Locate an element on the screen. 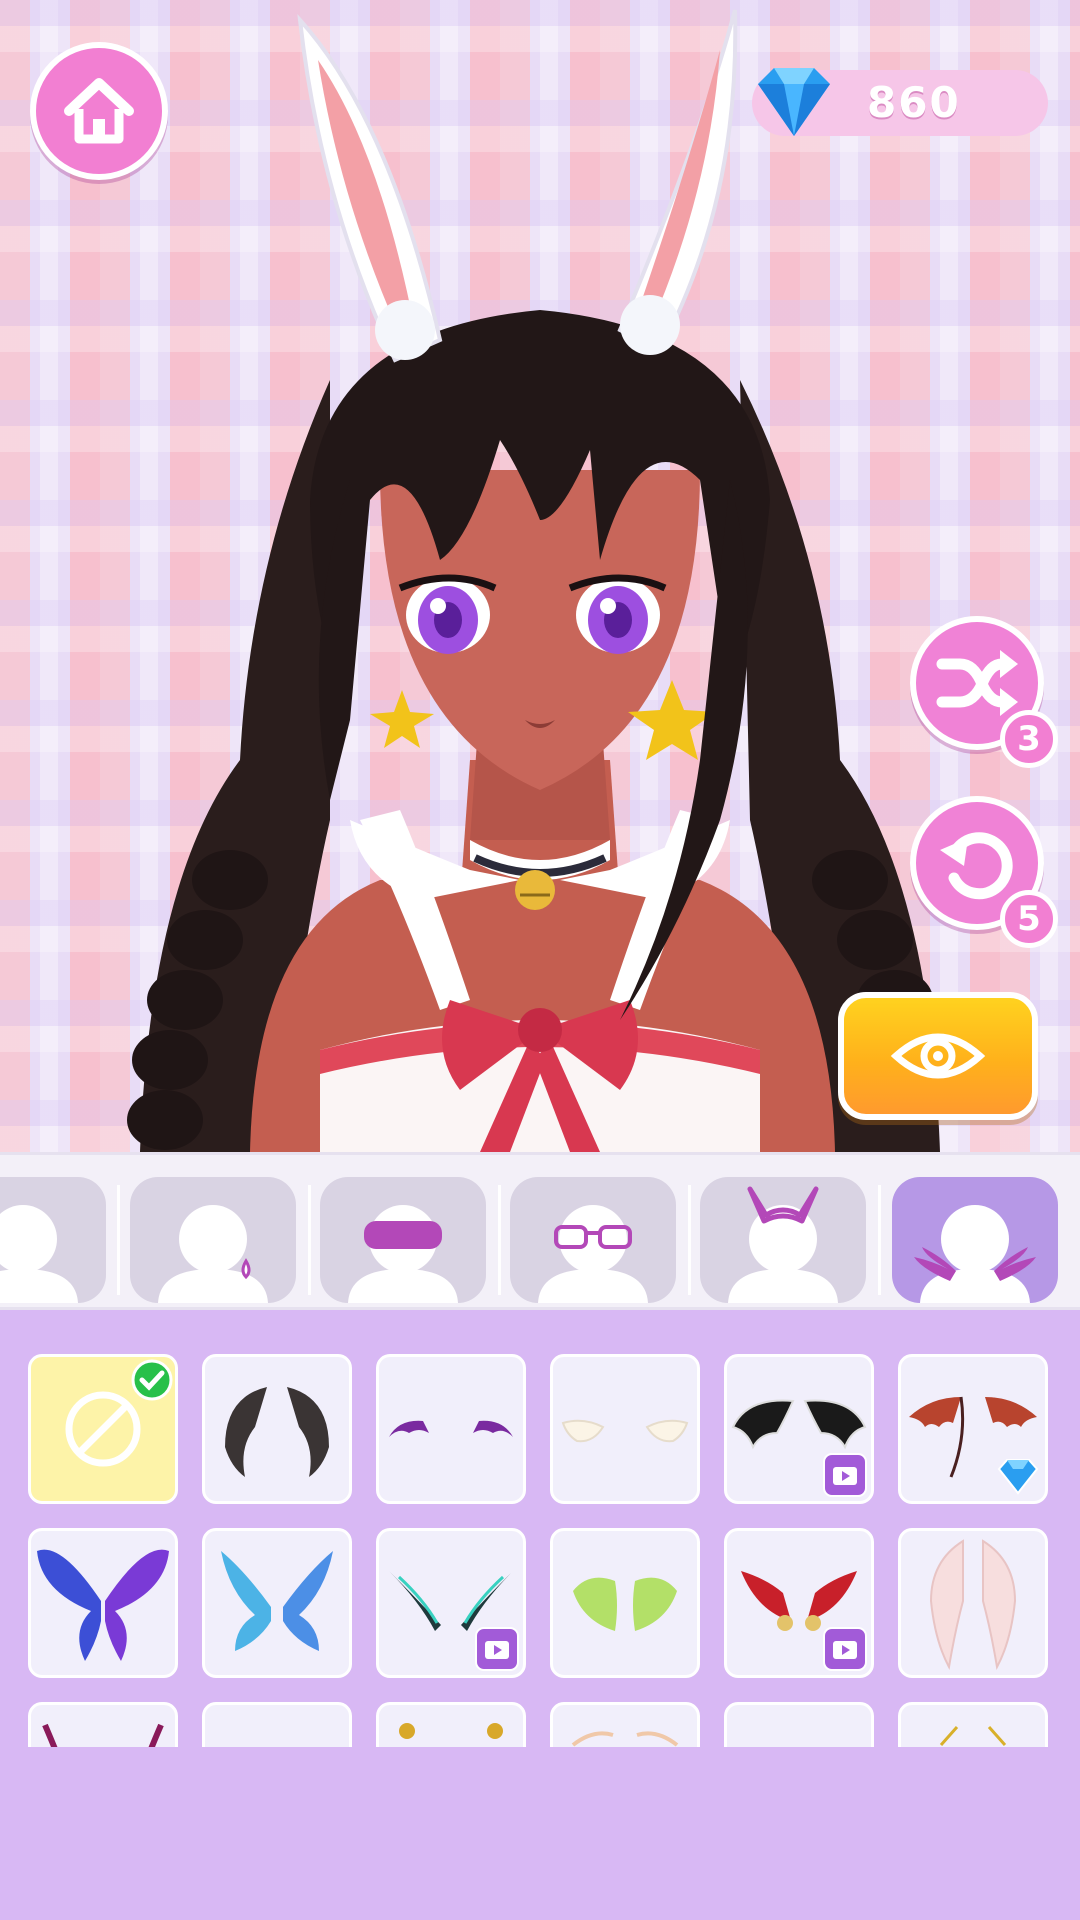 This screenshot has width=1080, height=1920. tab-glasses is located at coordinates (593, 1240).